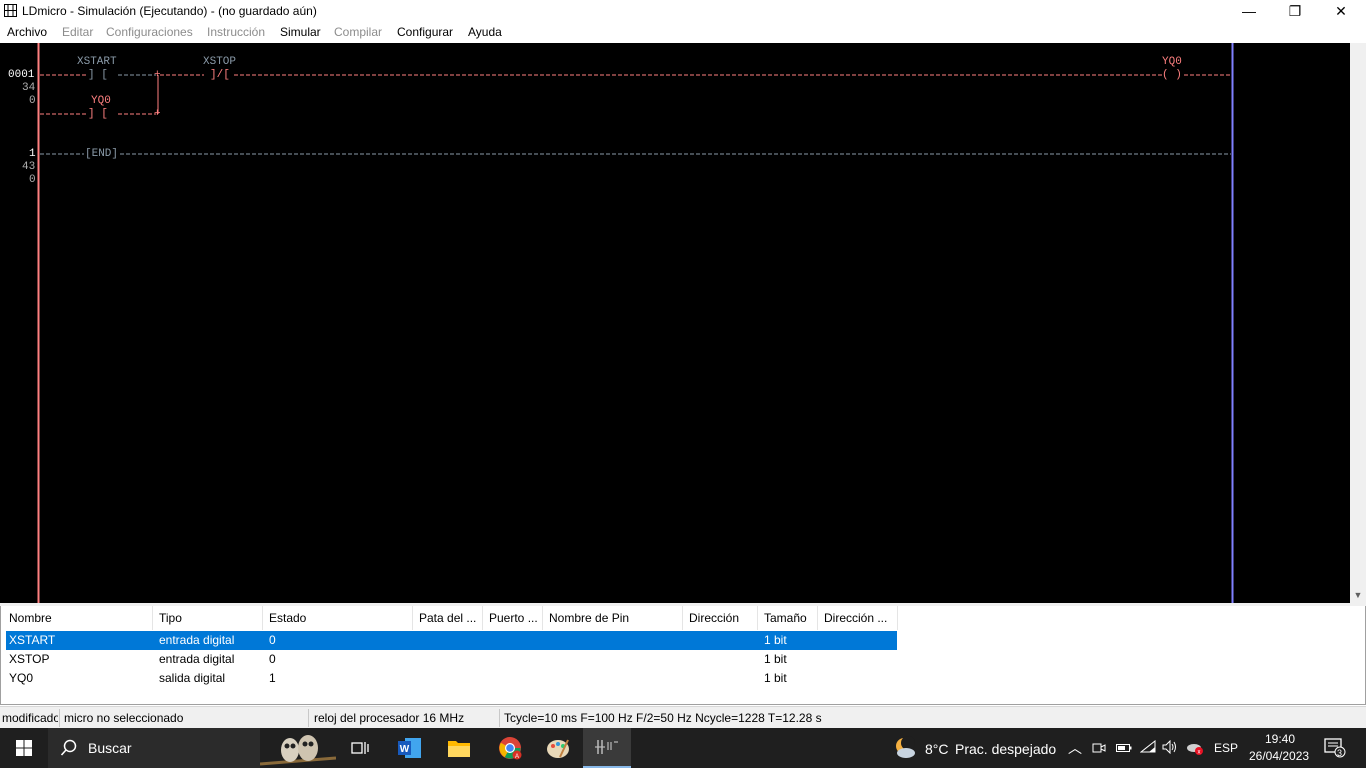  What do you see at coordinates (32, 180) in the screenshot?
I see `rung2-info2: 0` at bounding box center [32, 180].